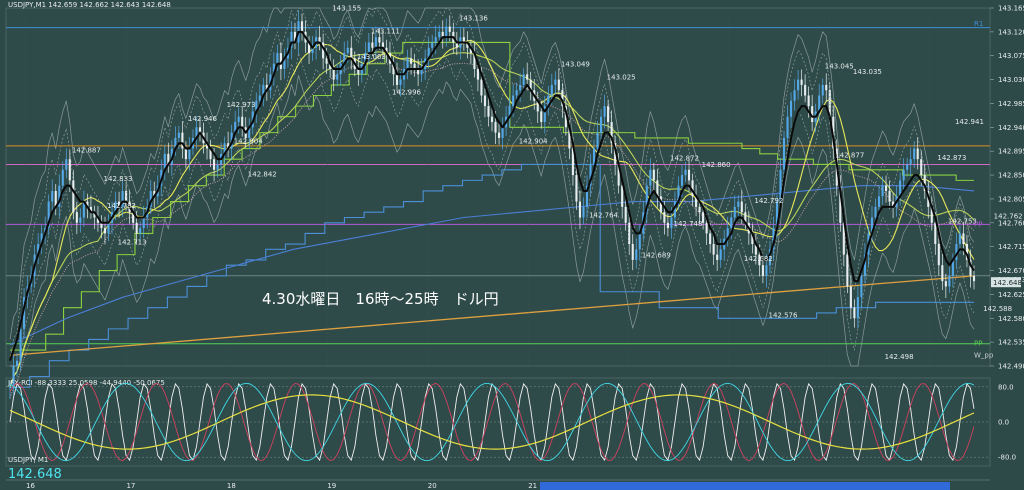 This screenshot has width=1024, height=490. I want to click on y-tick-label: 142.940, so click(1011, 128).